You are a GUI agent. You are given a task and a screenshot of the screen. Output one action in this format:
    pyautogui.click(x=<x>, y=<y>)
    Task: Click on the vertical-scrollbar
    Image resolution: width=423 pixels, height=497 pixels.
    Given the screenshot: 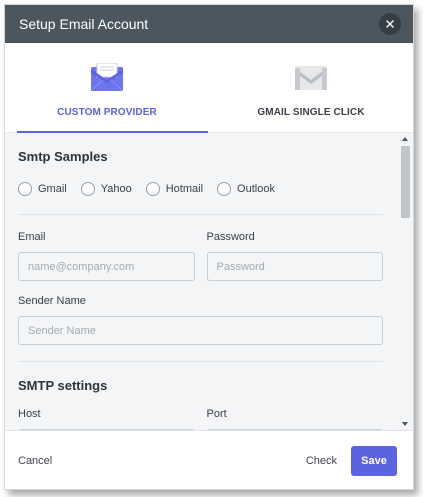 What is the action you would take?
    pyautogui.click(x=406, y=281)
    